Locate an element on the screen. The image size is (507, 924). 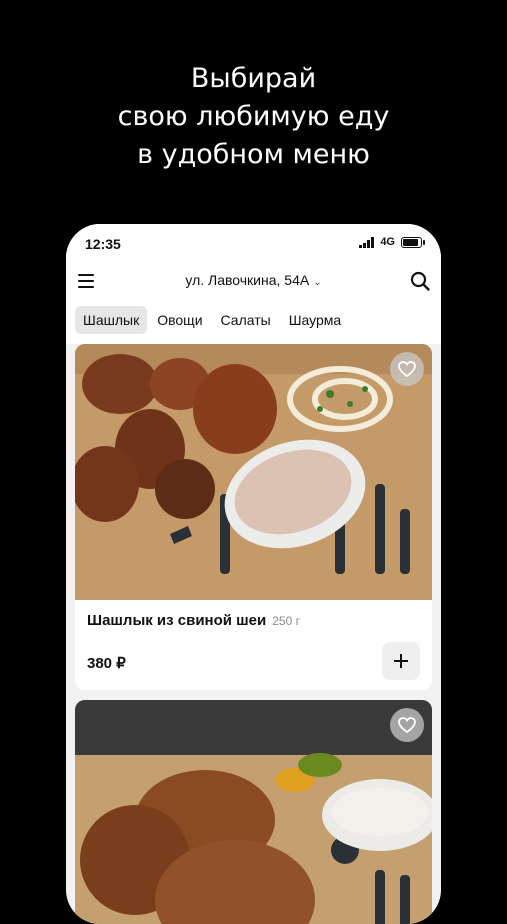
signal-icon is located at coordinates (367, 242).